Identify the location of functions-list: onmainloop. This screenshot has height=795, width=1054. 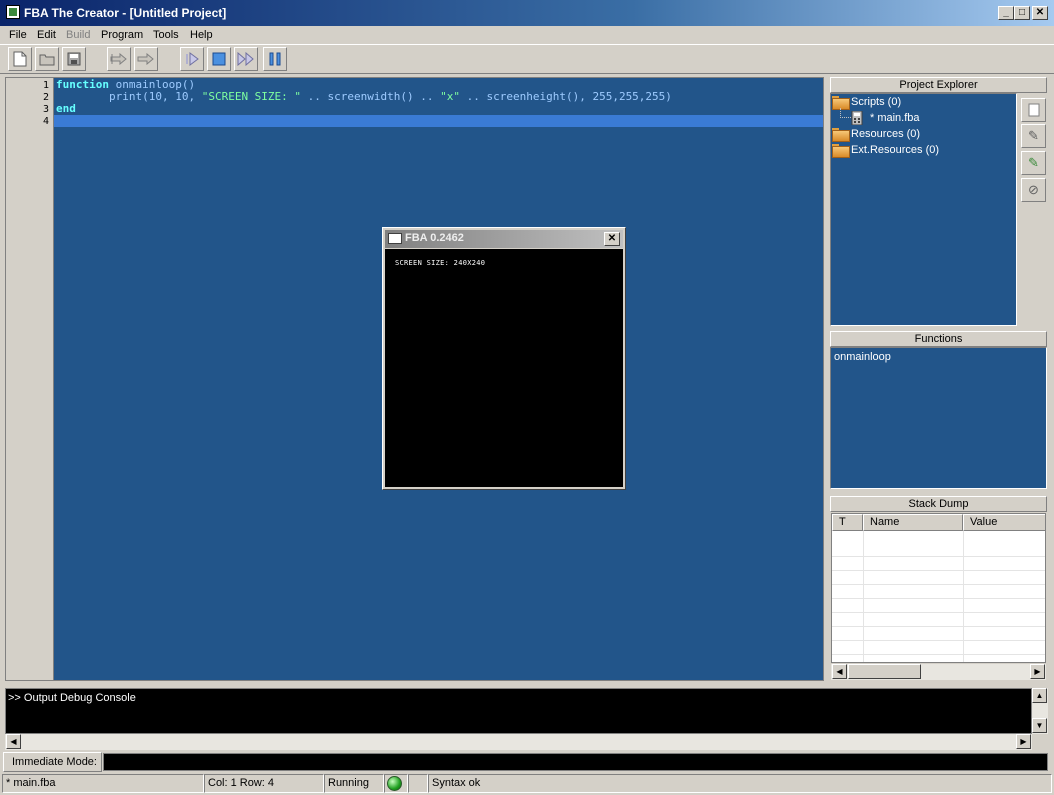
(938, 418).